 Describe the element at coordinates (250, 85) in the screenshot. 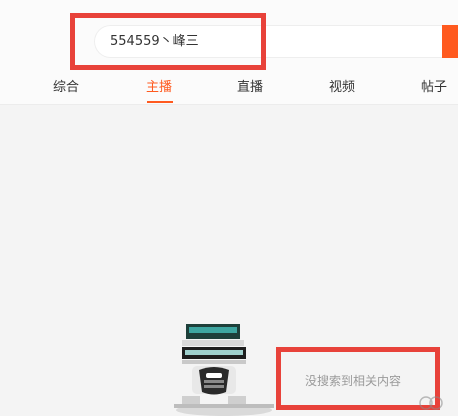

I see `tab-live: 直播` at that location.